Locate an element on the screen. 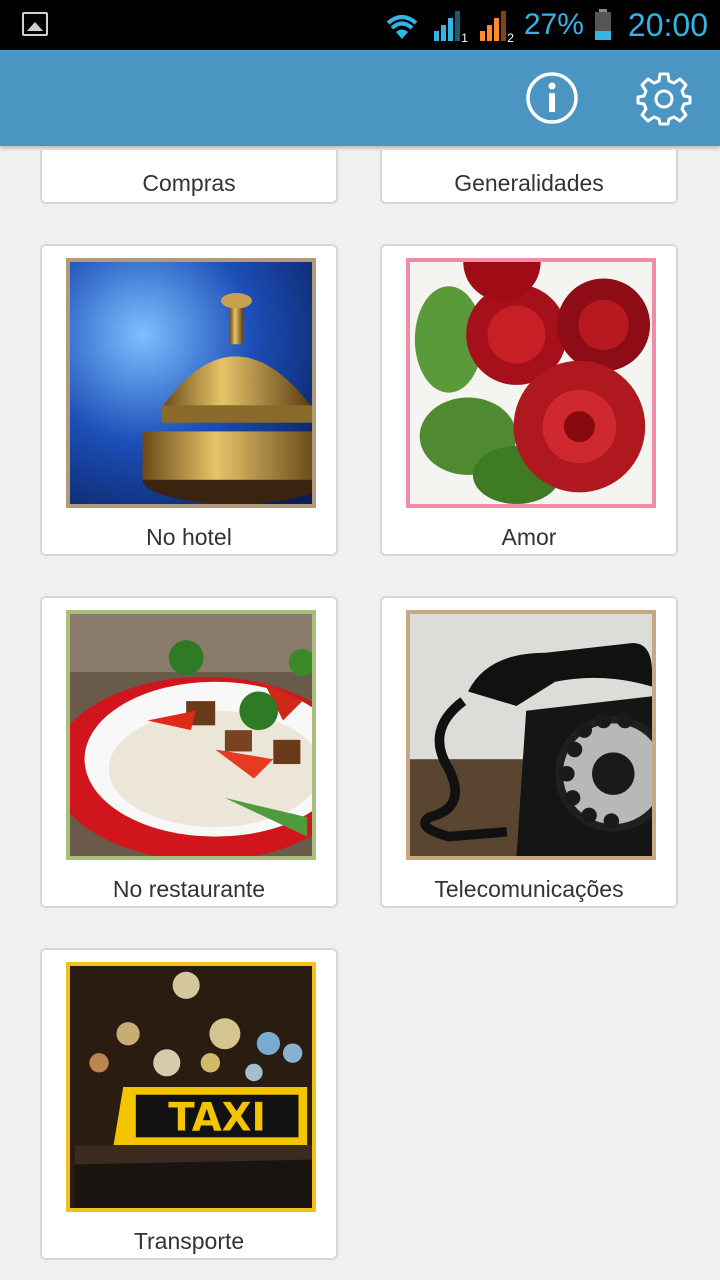 The image size is (720, 1280). category-label: Compras is located at coordinates (189, 183).